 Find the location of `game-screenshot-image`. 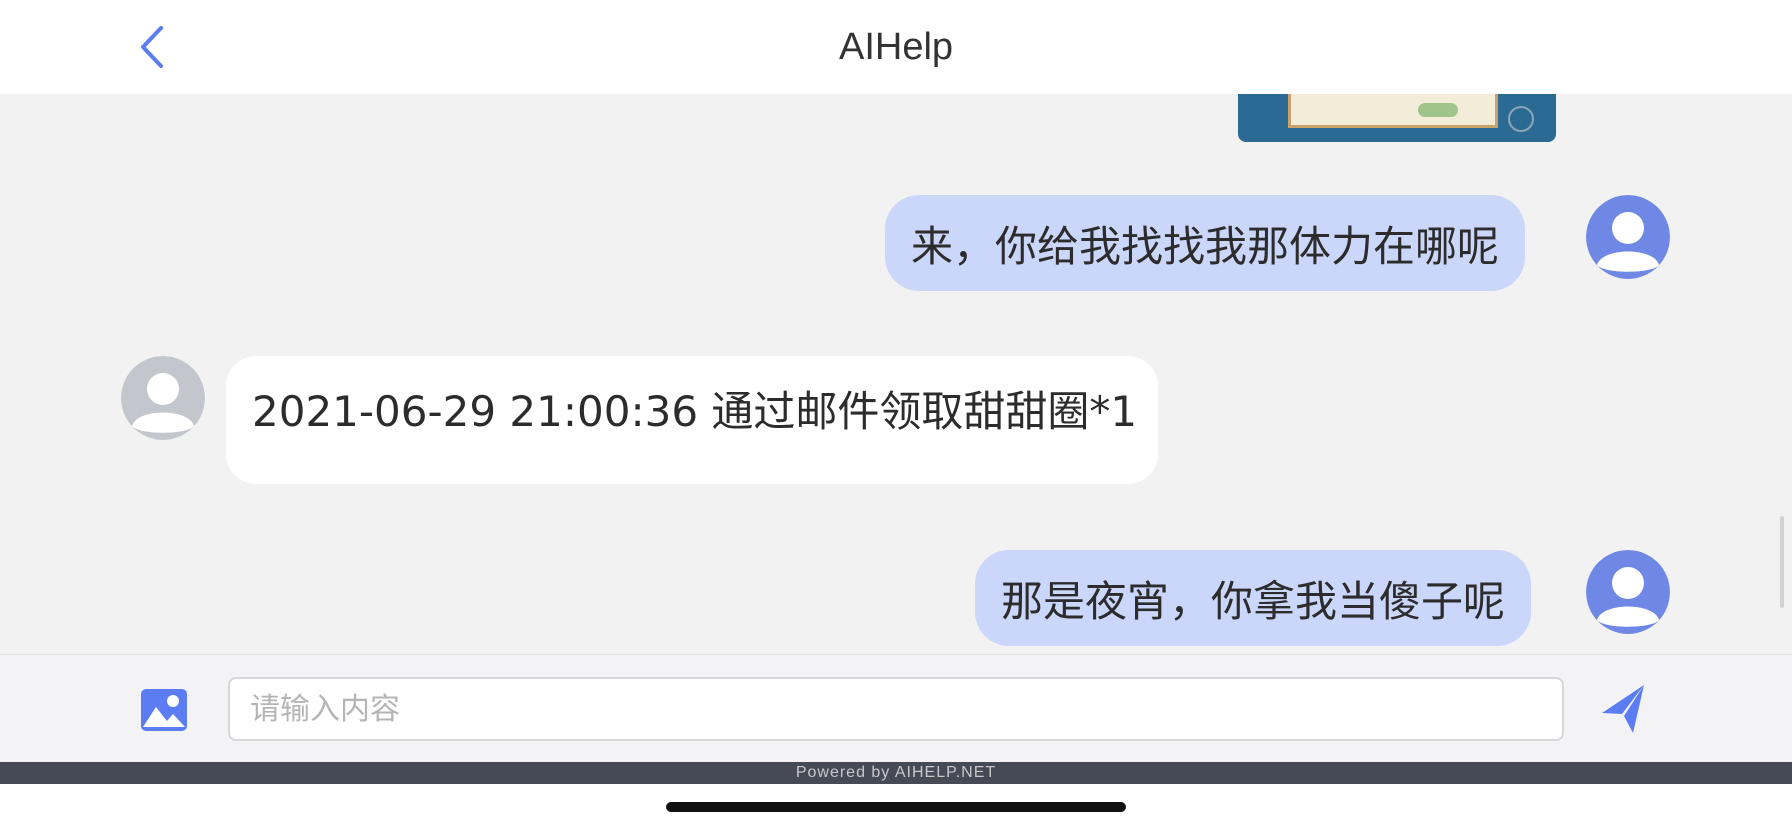

game-screenshot-image is located at coordinates (1393, 111).